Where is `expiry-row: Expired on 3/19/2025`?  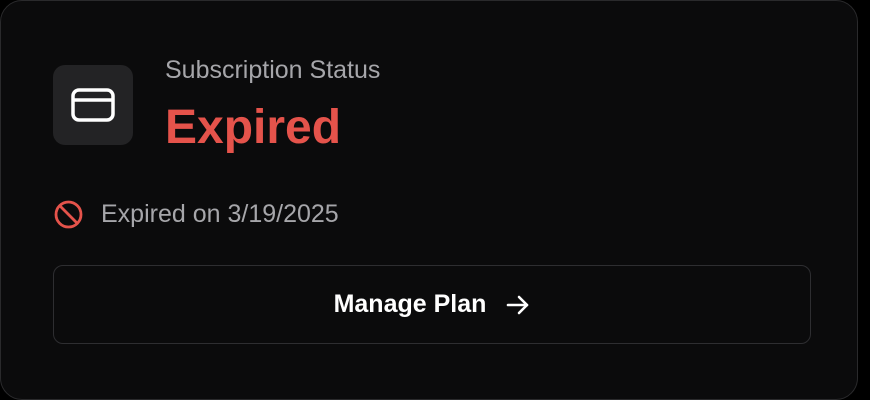
expiry-row: Expired on 3/19/2025 is located at coordinates (196, 214).